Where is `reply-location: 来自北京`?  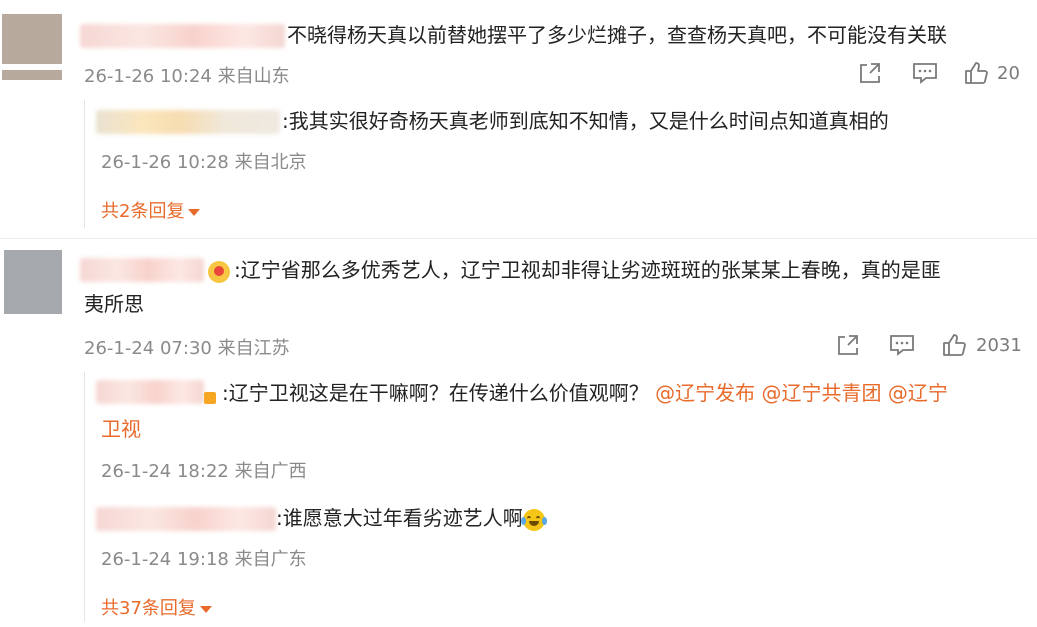 reply-location: 来自北京 is located at coordinates (270, 162).